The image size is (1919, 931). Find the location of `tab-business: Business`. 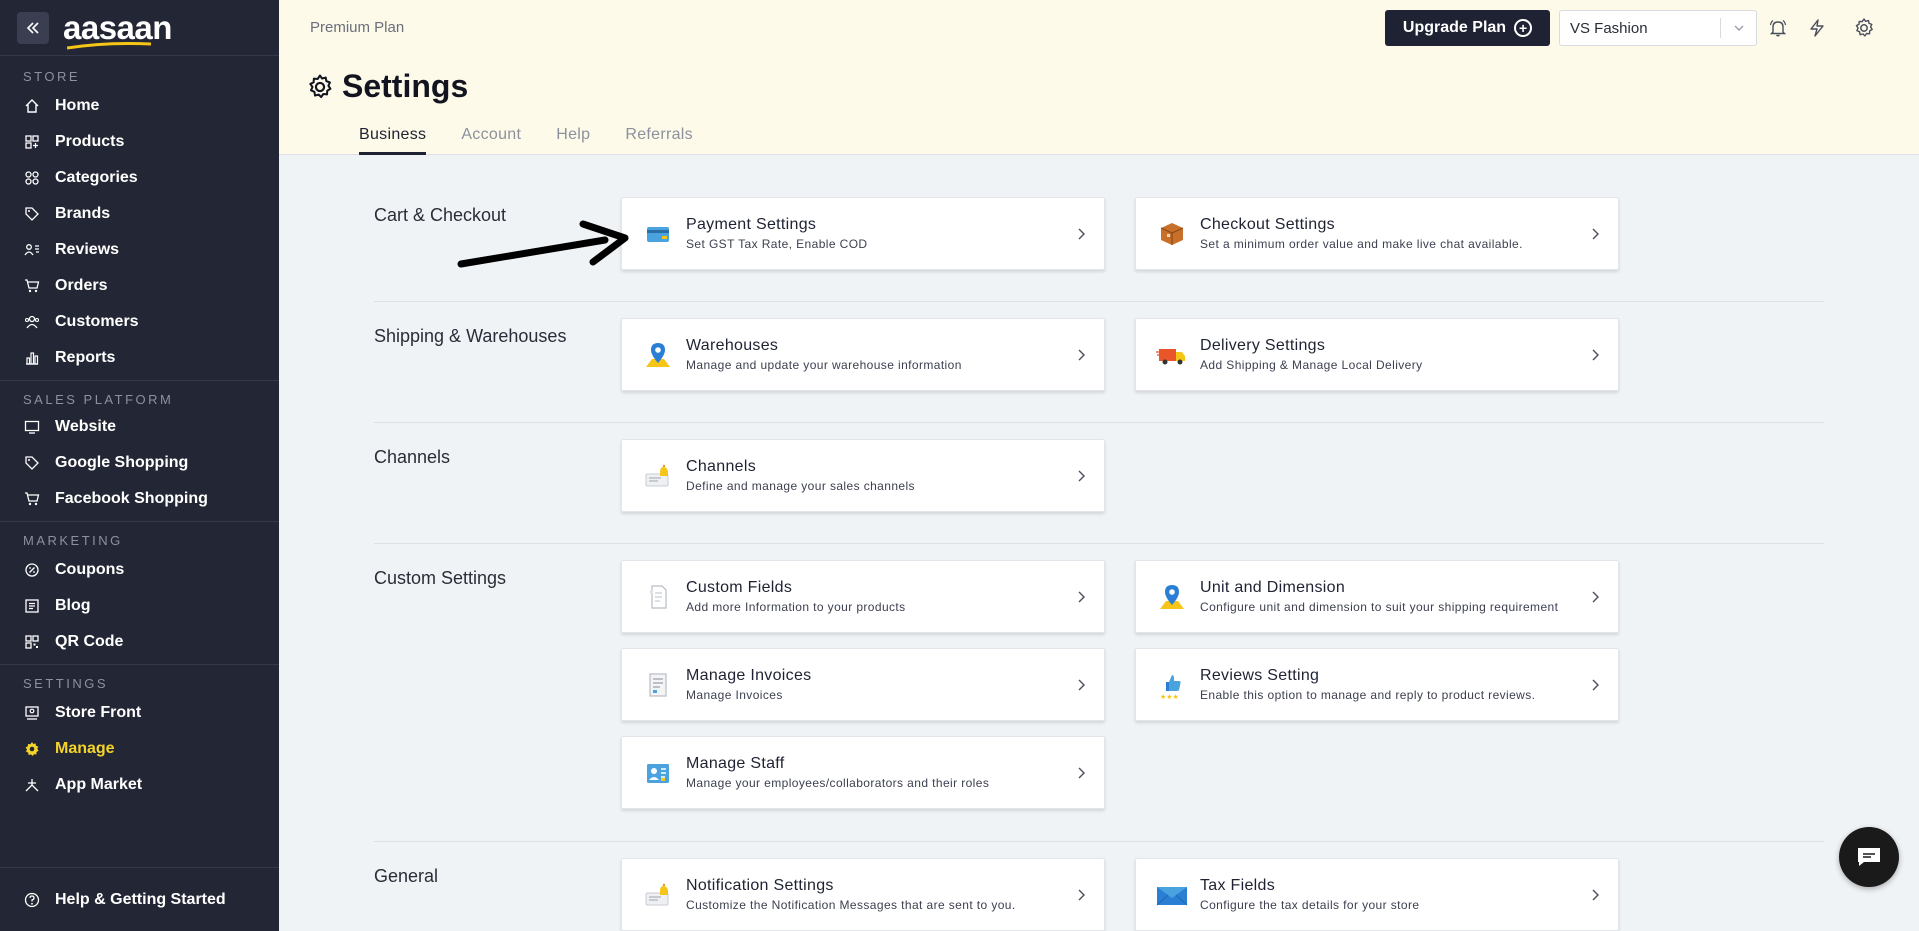

tab-business: Business is located at coordinates (393, 140).